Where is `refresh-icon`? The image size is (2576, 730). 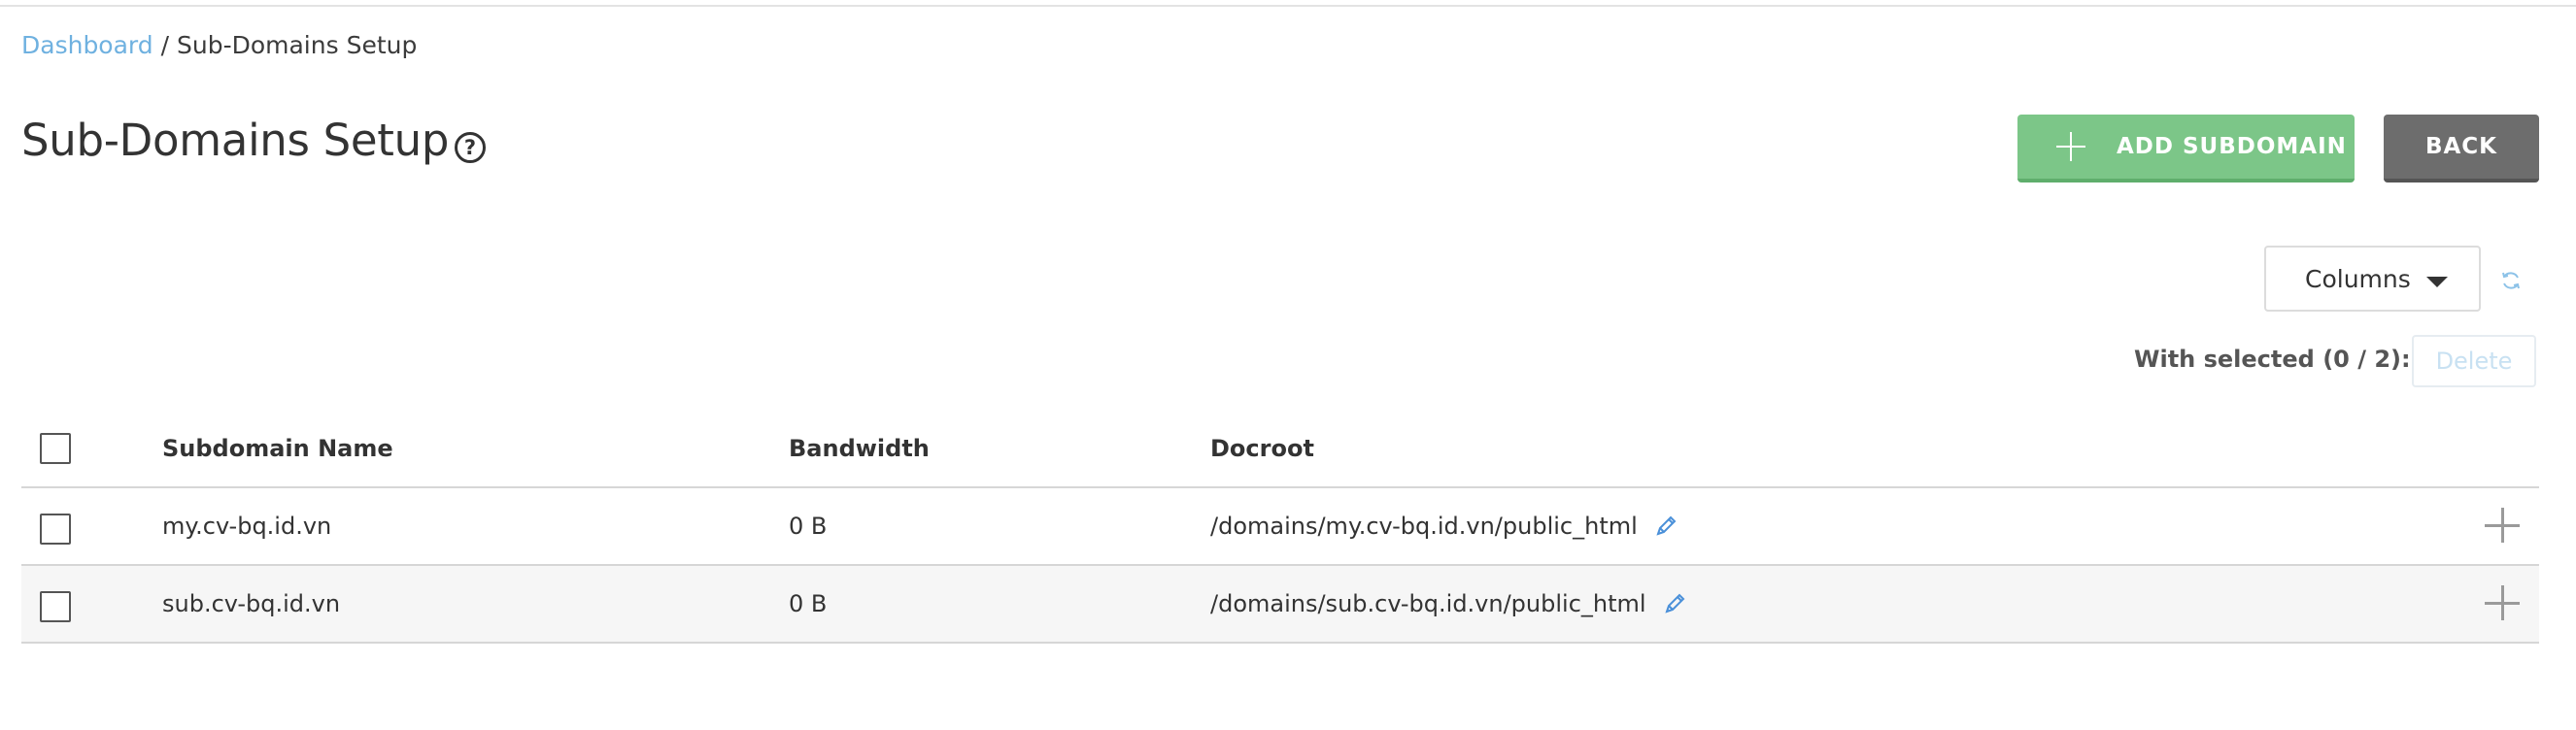 refresh-icon is located at coordinates (2511, 280).